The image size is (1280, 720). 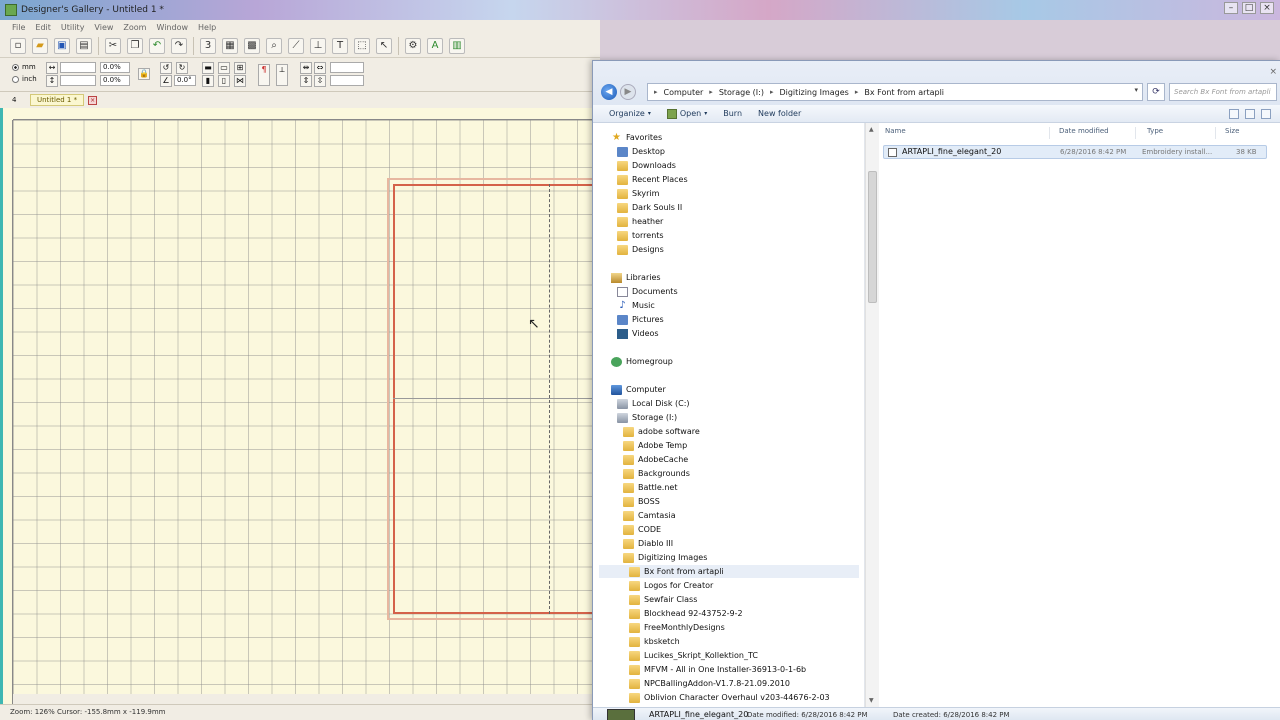 I want to click on distribute-icon: ⋈, so click(x=240, y=81).